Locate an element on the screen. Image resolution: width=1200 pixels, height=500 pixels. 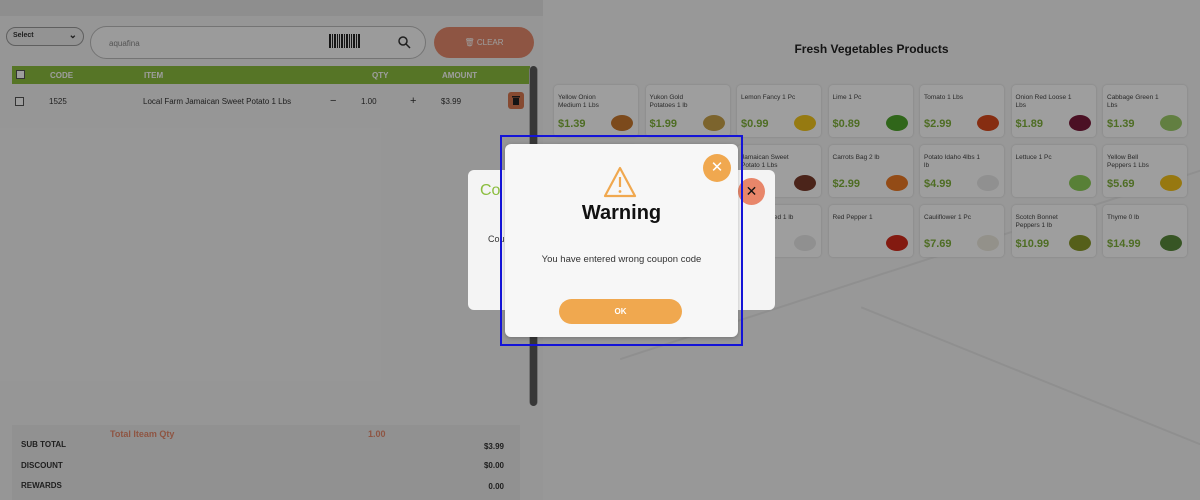
warning-icon is located at coordinates (620, 182).